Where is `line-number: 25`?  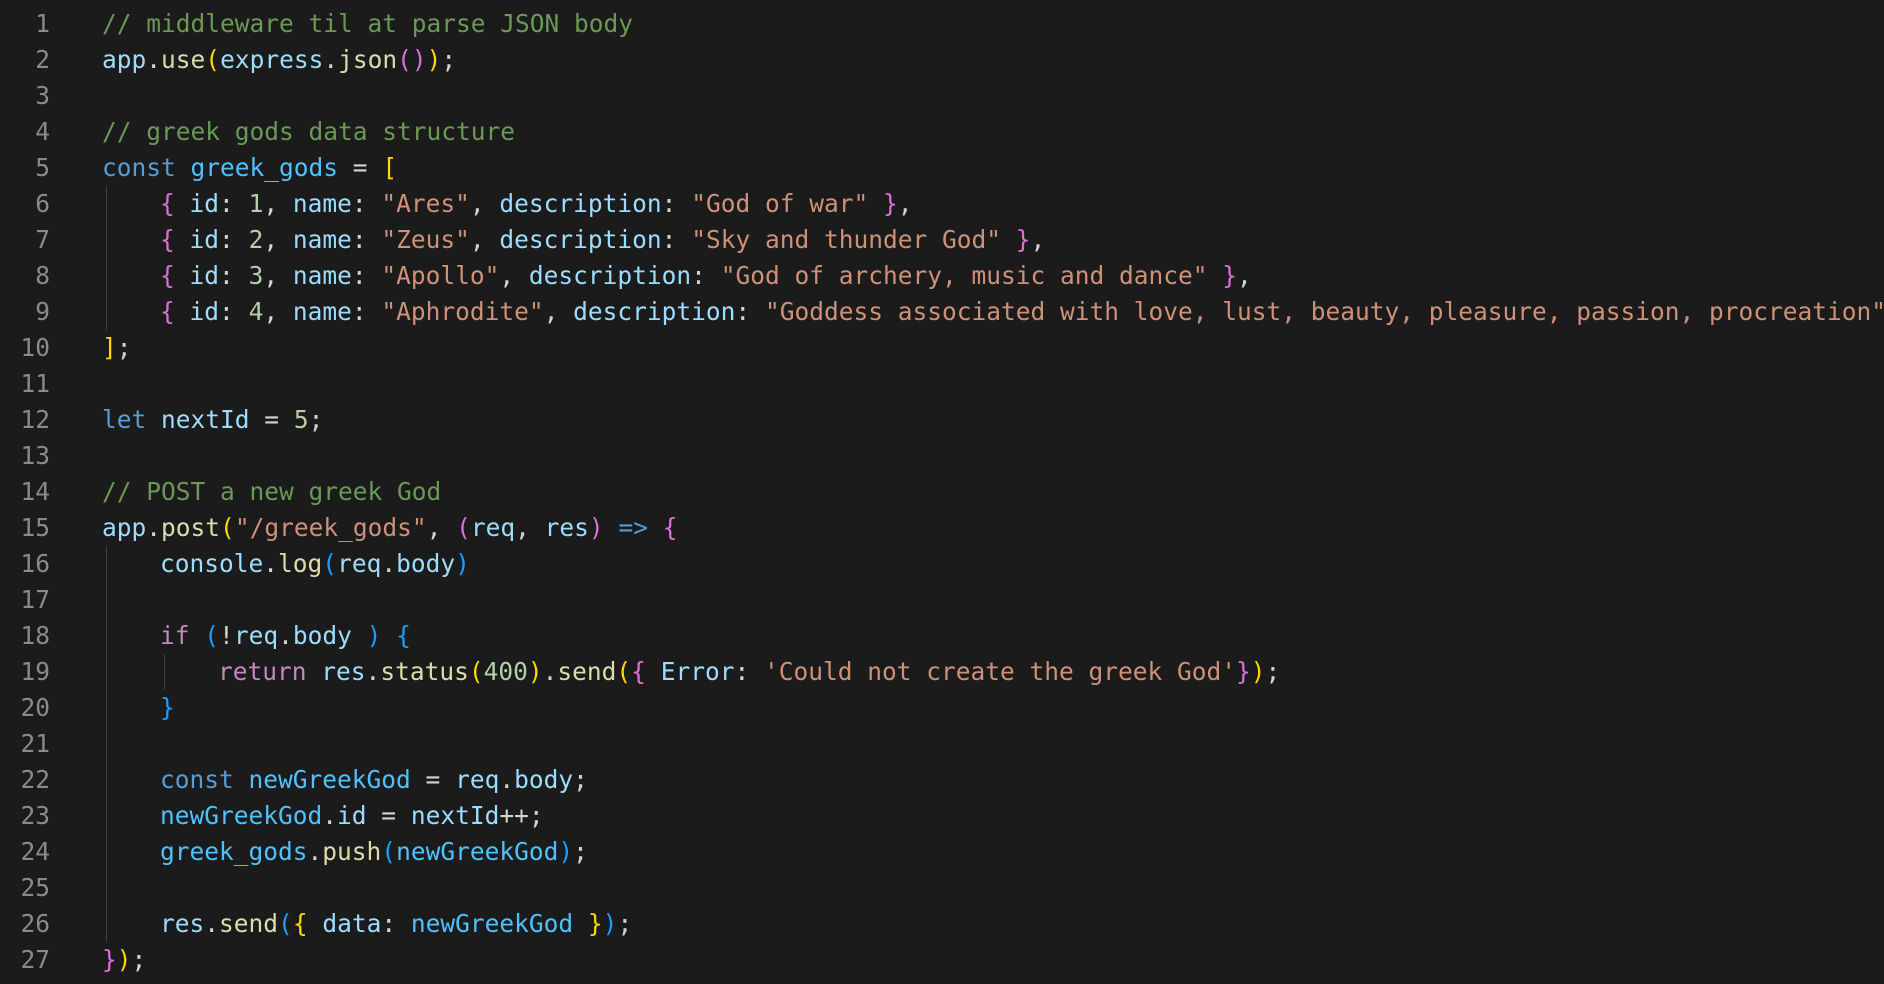 line-number: 25 is located at coordinates (35, 887).